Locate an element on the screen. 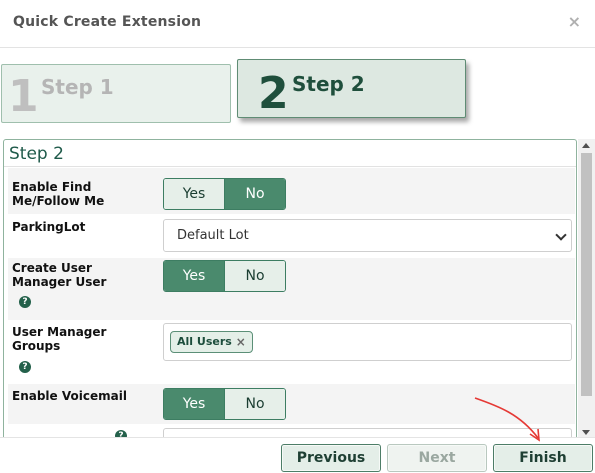  dialog-header: Quick Create Extension × is located at coordinates (297, 24).